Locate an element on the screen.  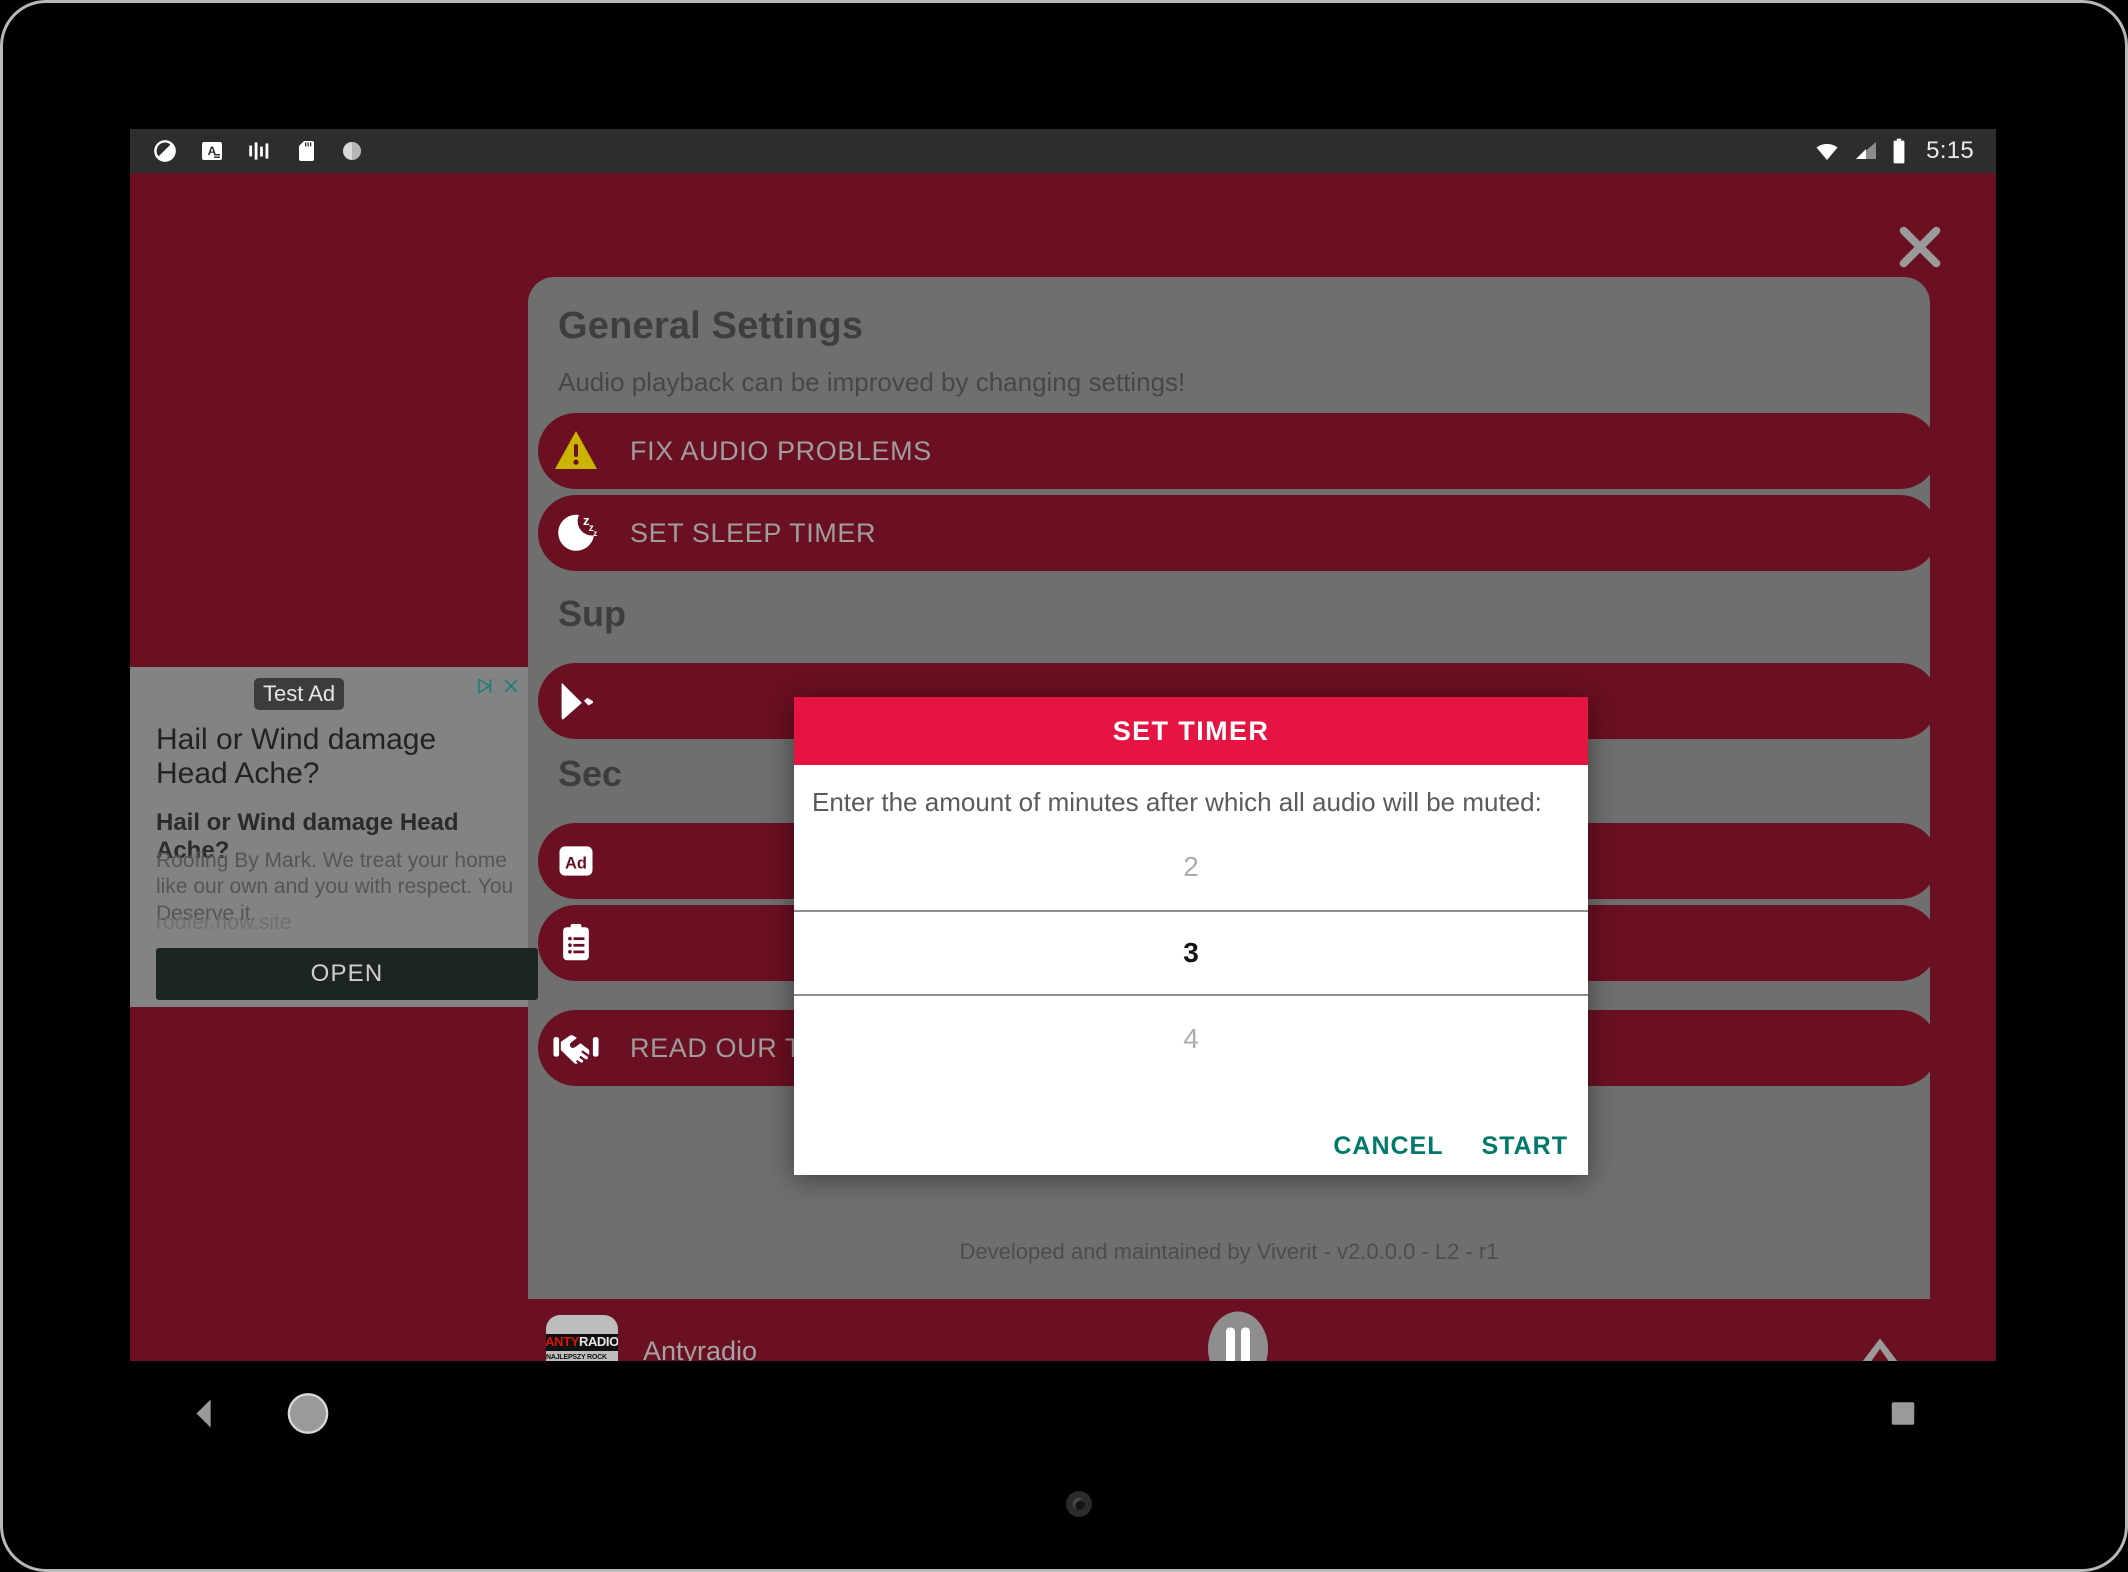
handshake-icon is located at coordinates (576, 1048).